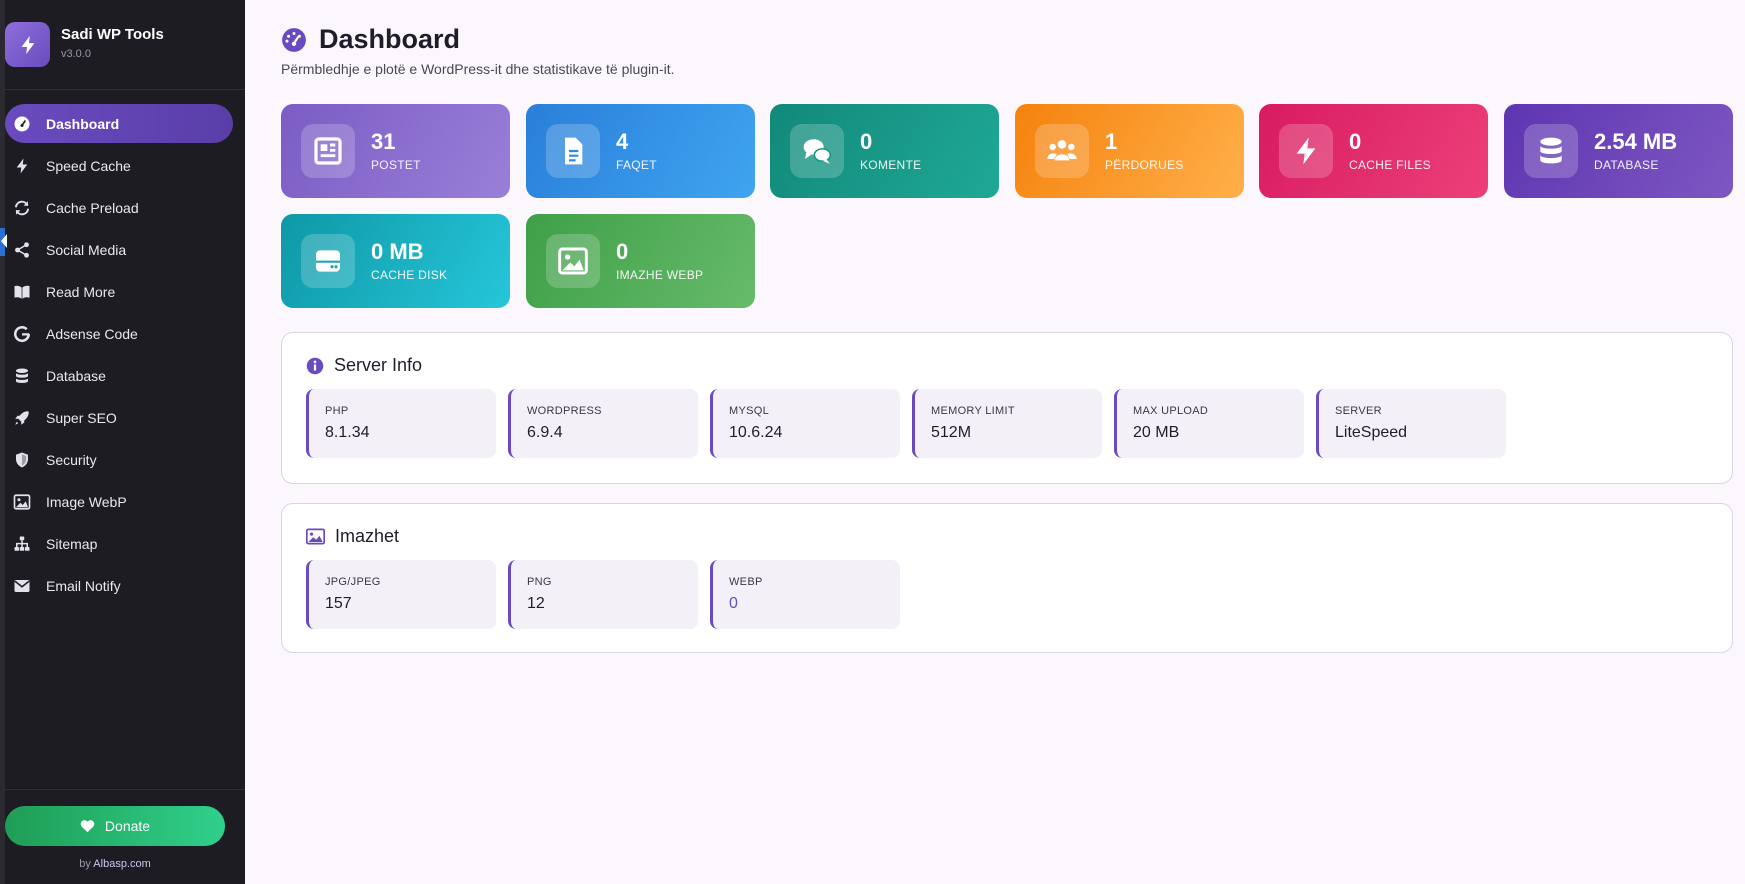 The width and height of the screenshot is (1745, 884). Describe the element at coordinates (27, 44) in the screenshot. I see `bolt-logo-icon` at that location.